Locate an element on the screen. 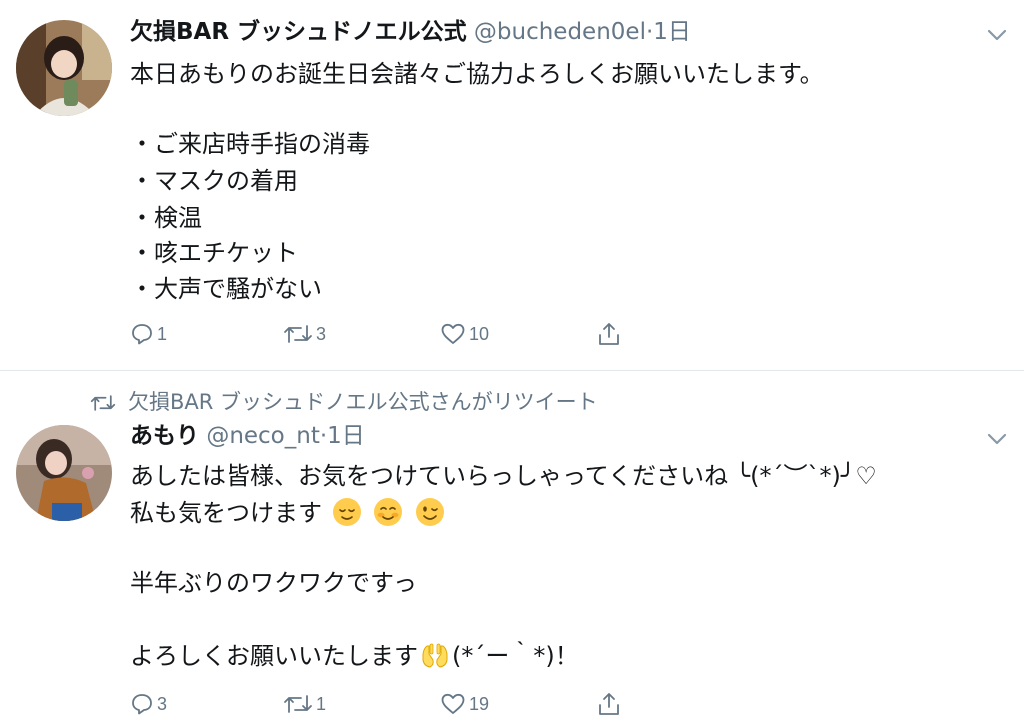 This screenshot has height=728, width=1024. tweet-text-line: ・検温 is located at coordinates (166, 218).